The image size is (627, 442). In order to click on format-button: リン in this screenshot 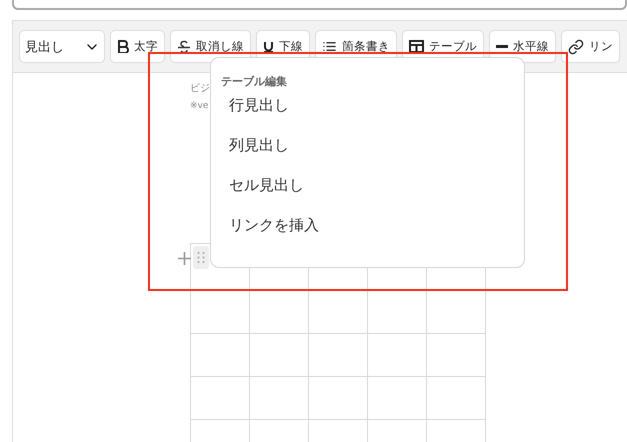, I will do `click(590, 46)`.